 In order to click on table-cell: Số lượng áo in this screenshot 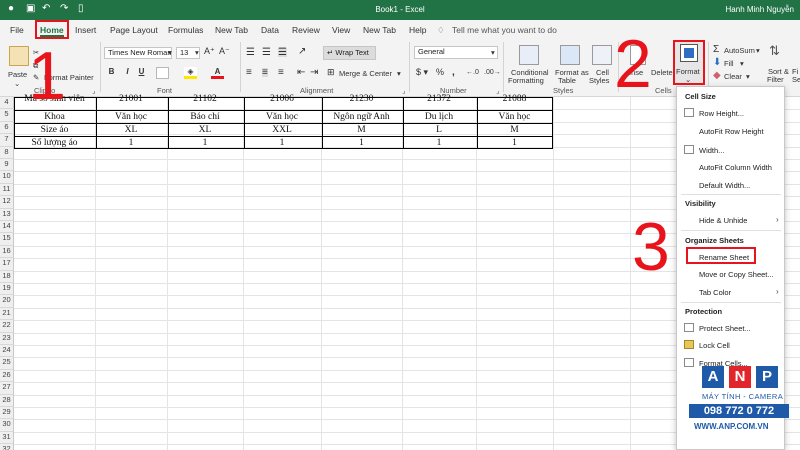, I will do `click(54, 143)`.